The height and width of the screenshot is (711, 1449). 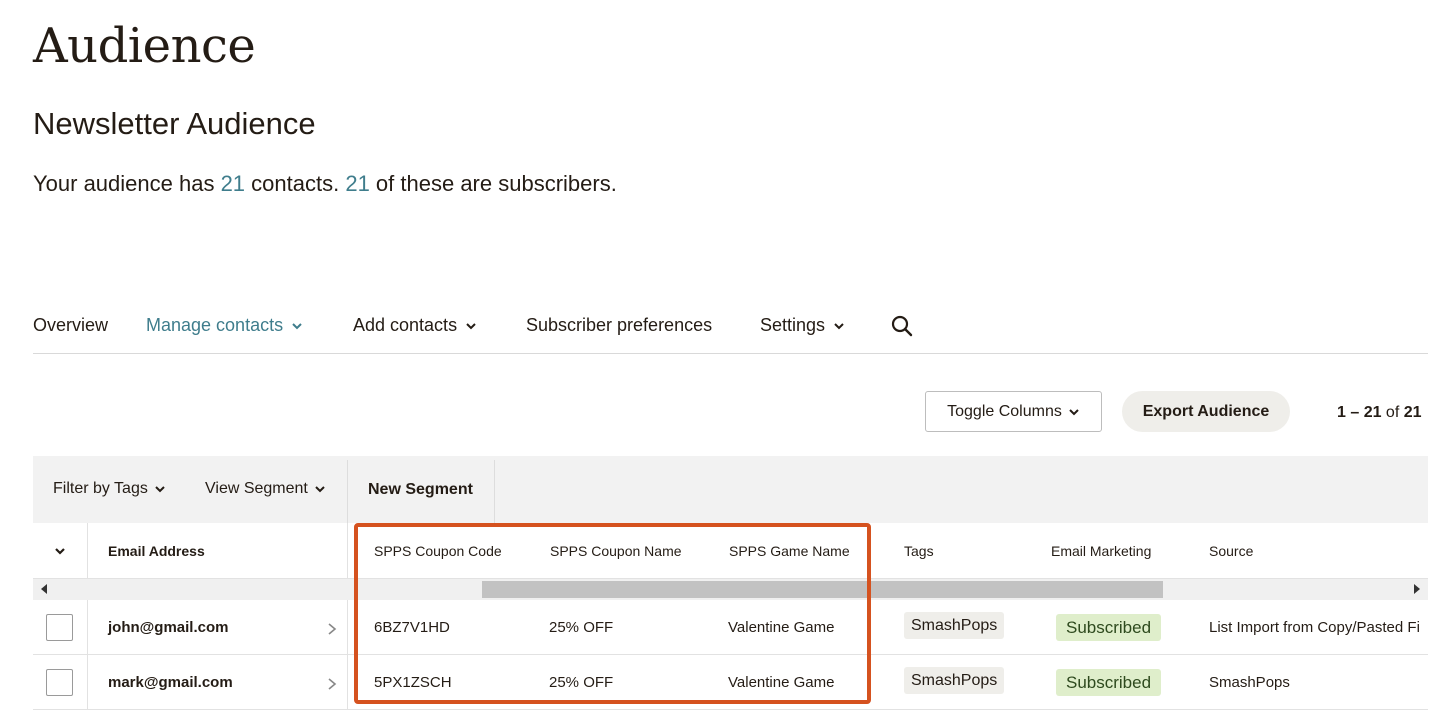 I want to click on nav-add-contacts-label: Add contacts, so click(x=405, y=325).